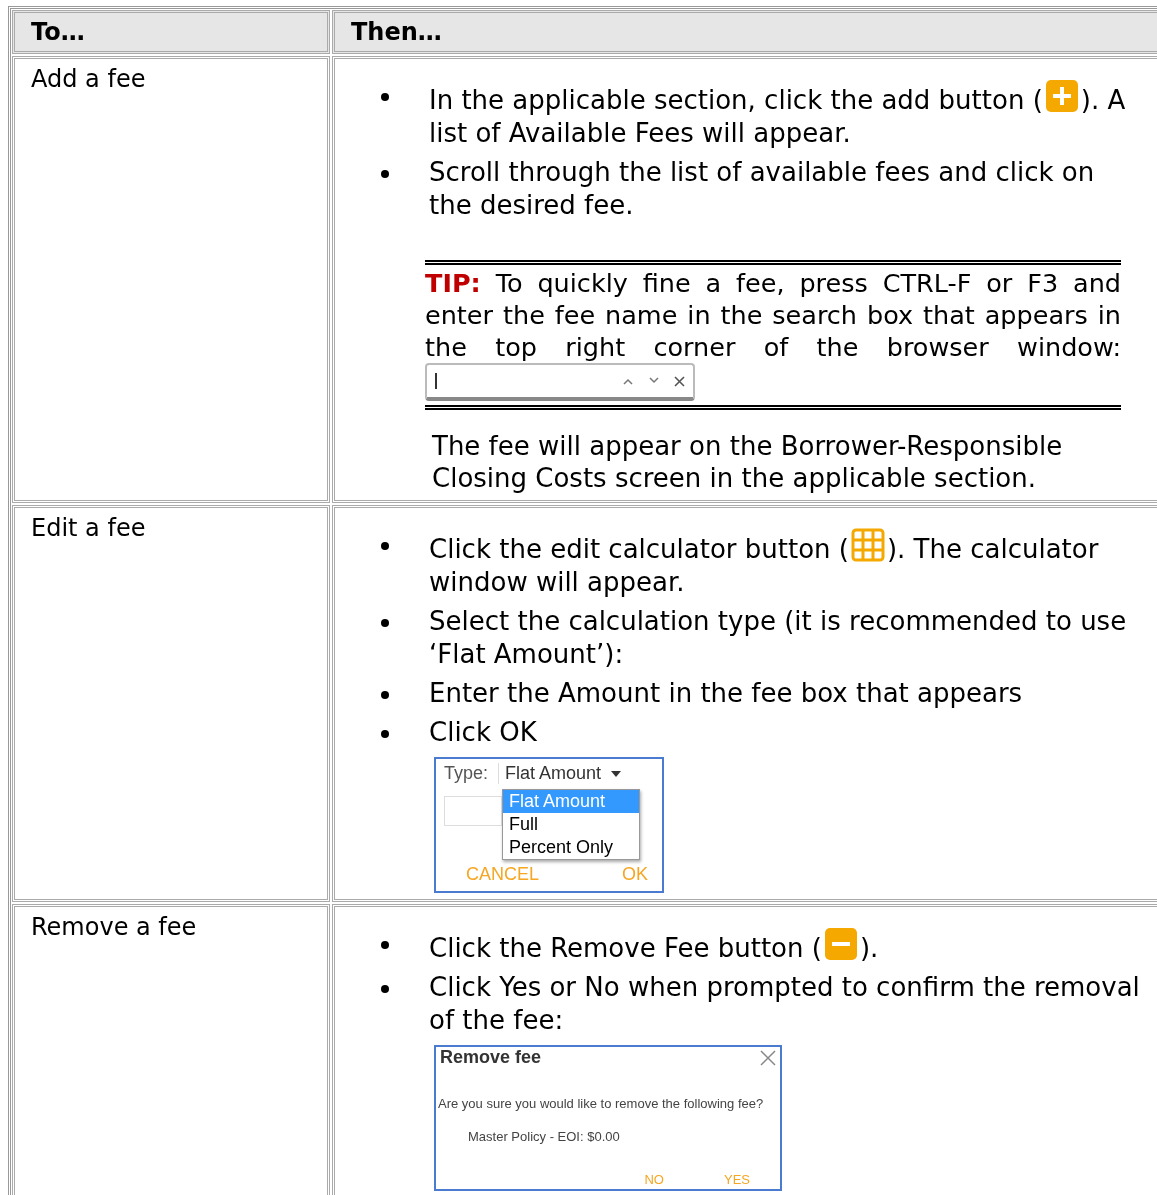  I want to click on up-chevron-icon, so click(628, 381).